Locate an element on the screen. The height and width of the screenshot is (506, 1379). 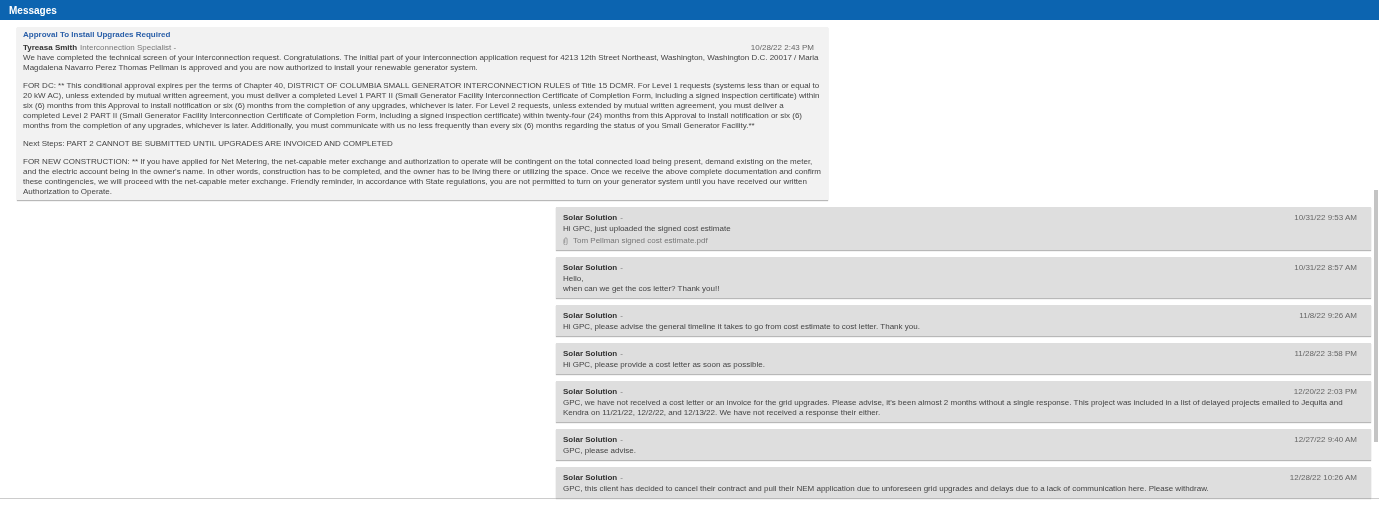
subject-link: Approval To Install Upgrades Required is located at coordinates (422, 35).